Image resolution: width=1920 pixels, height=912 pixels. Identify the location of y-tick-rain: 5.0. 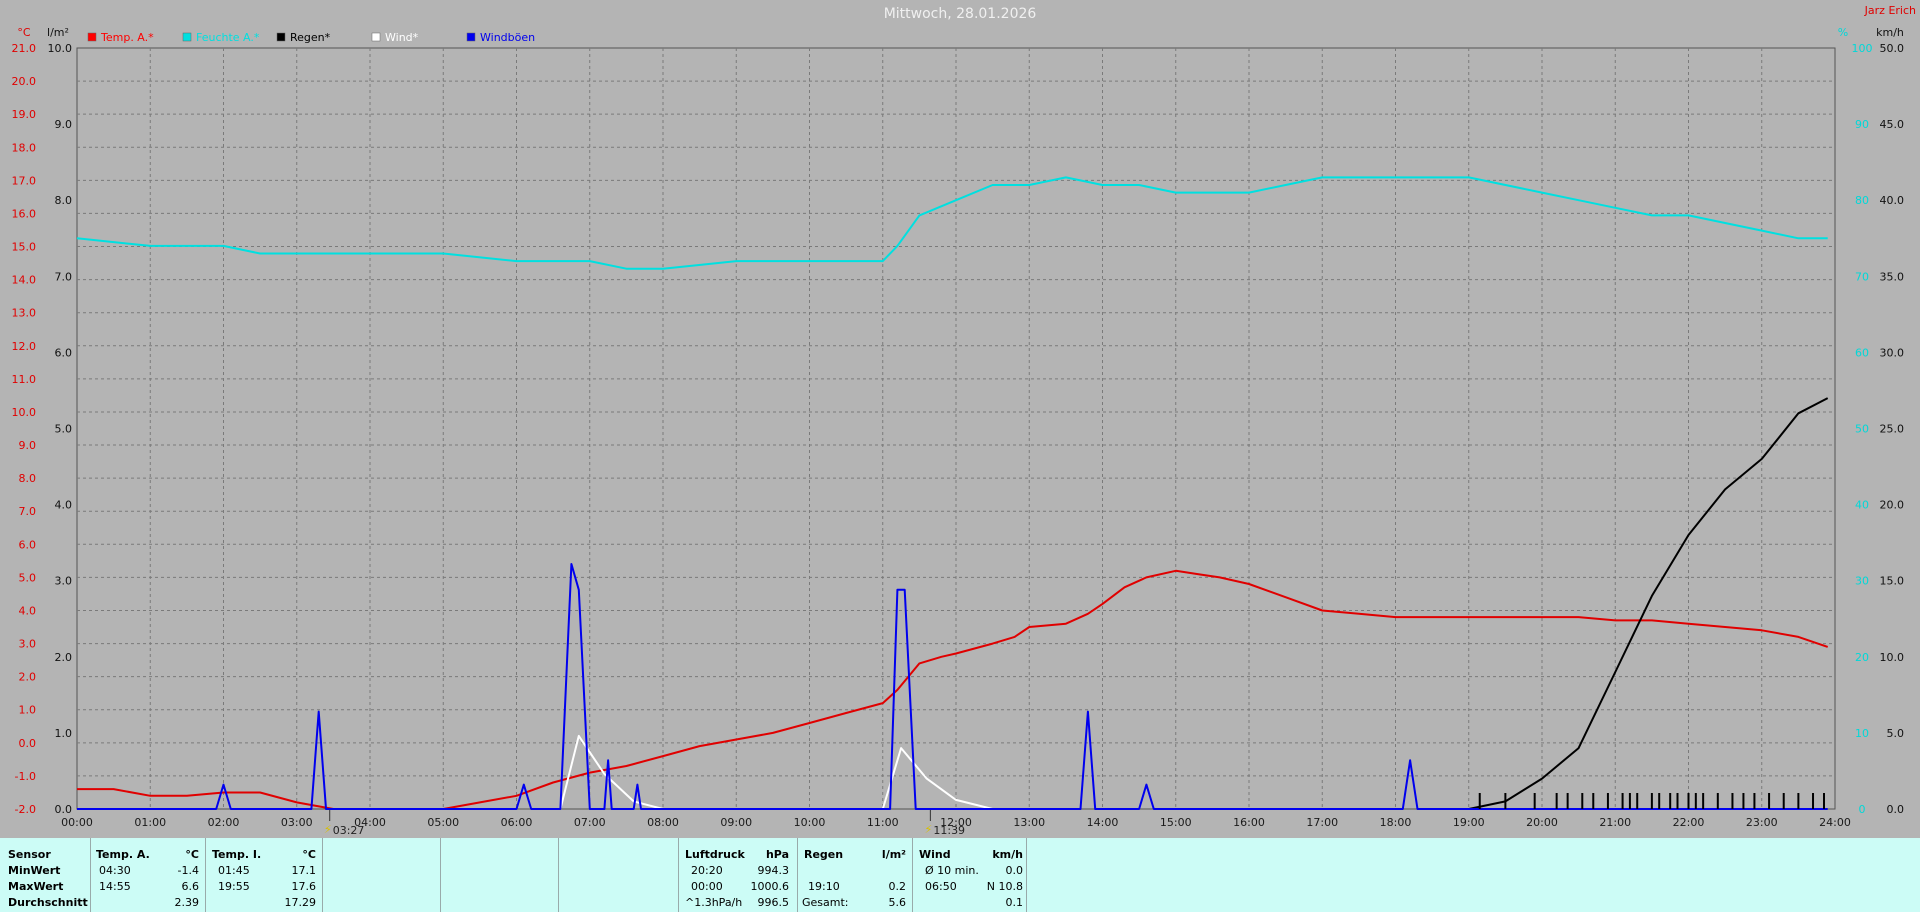
(64, 429).